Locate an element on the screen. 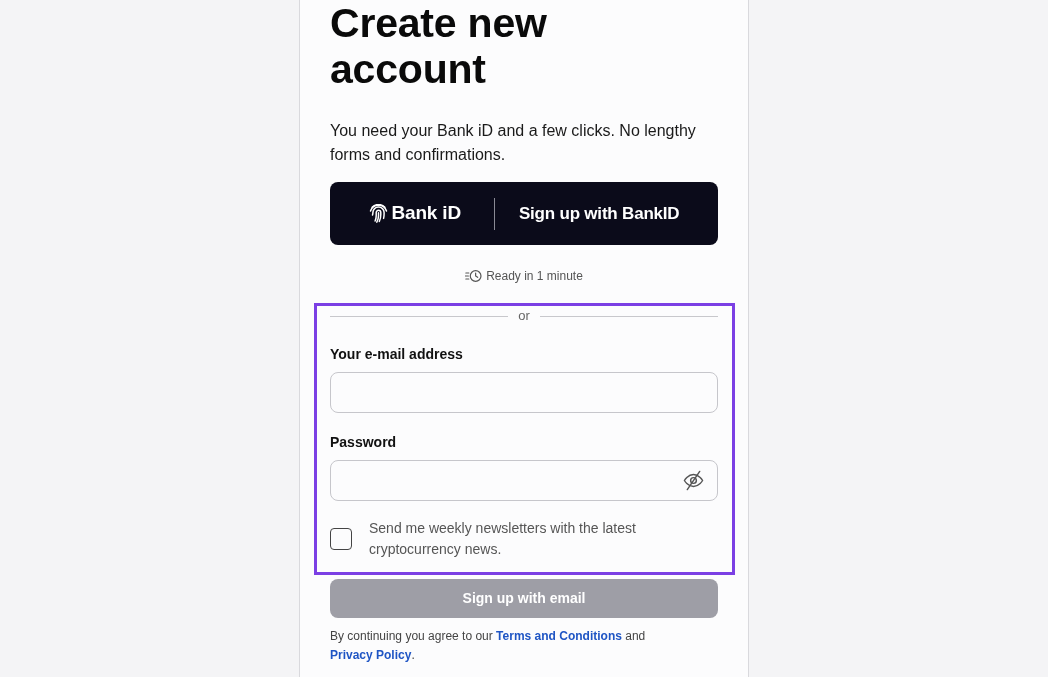 The height and width of the screenshot is (677, 1048). intro-text: You need your Bank iD and a few clicks. No lengthy forms and confirmations. is located at coordinates (513, 143).